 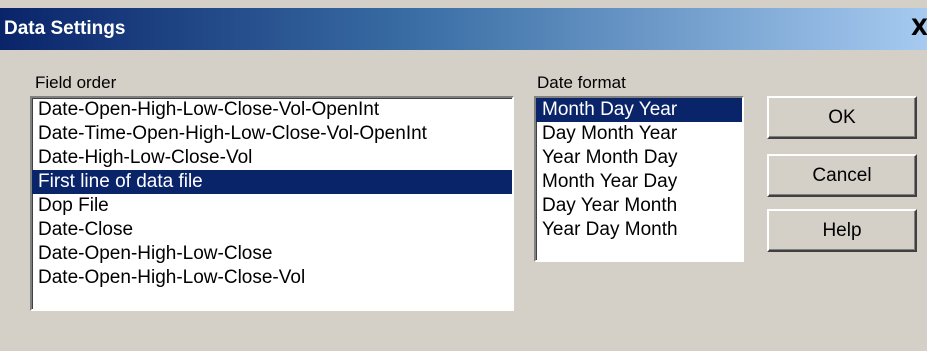 What do you see at coordinates (639, 110) in the screenshot?
I see `date-format-item: Month Day Year` at bounding box center [639, 110].